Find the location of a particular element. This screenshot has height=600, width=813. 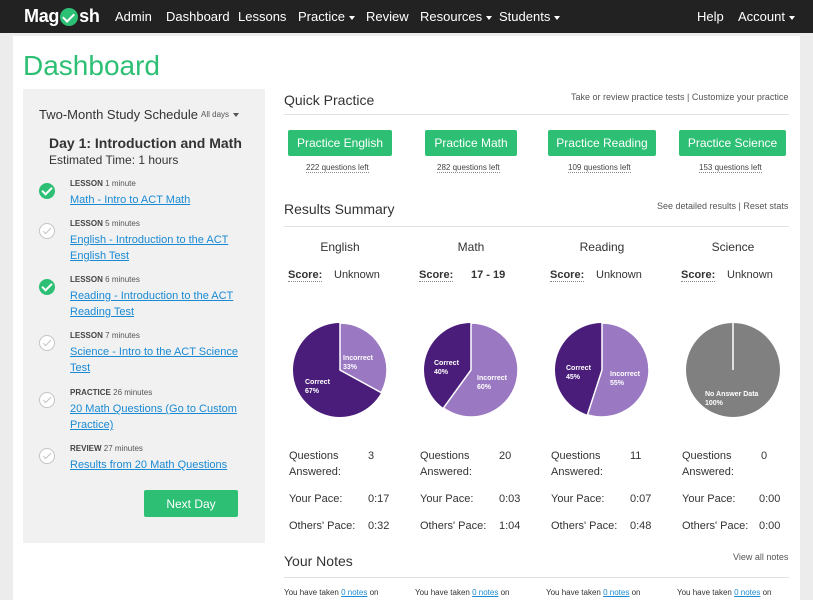

math-pie-chart: Correct 40% Incorrect 60% is located at coordinates (471, 370).